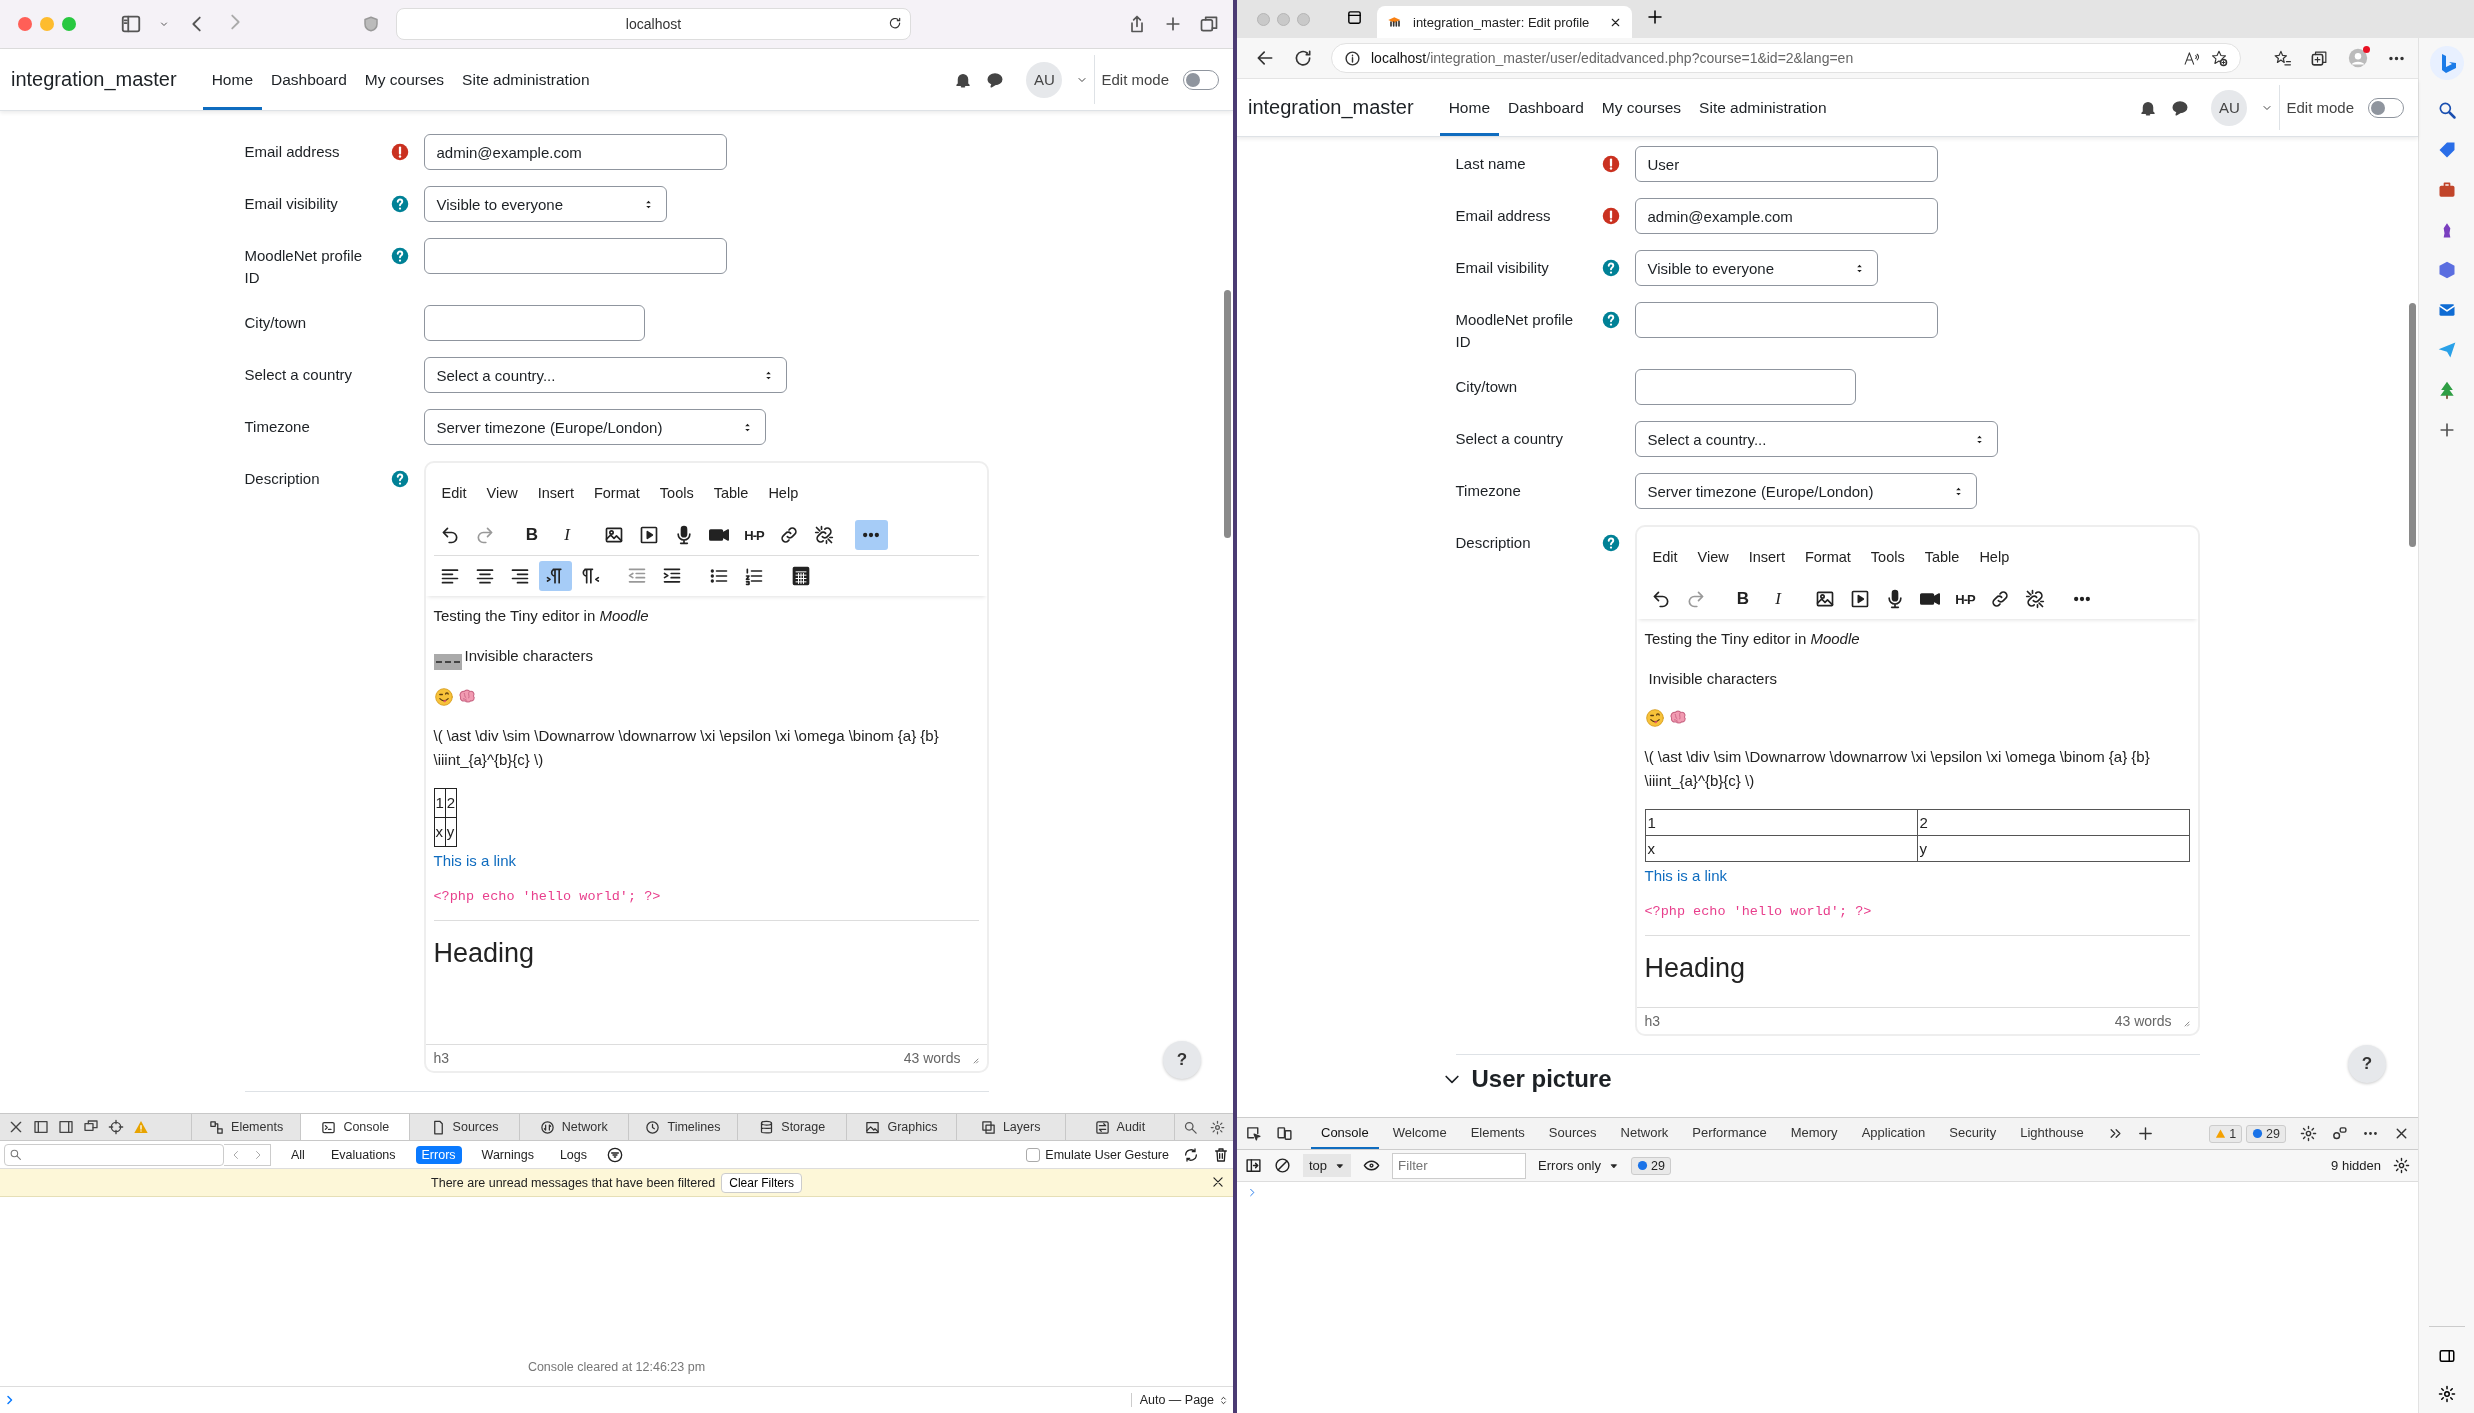  I want to click on sidebar-toggle-icon, so click(1253, 1165).